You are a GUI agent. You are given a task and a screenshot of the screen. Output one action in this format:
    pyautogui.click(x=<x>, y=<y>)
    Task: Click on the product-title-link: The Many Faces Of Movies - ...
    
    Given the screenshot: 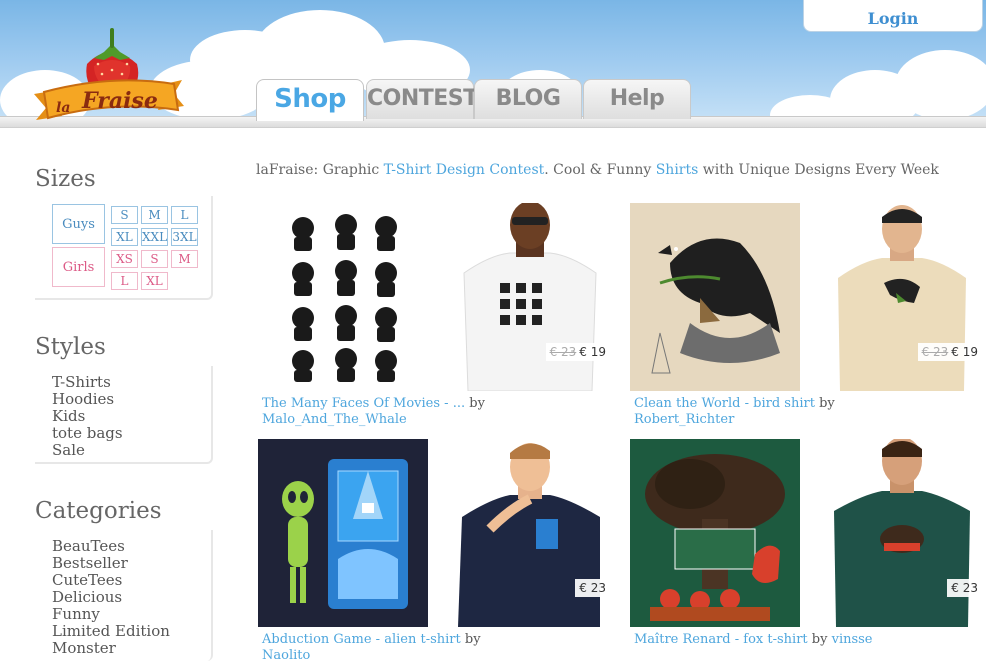 What is the action you would take?
    pyautogui.click(x=363, y=403)
    